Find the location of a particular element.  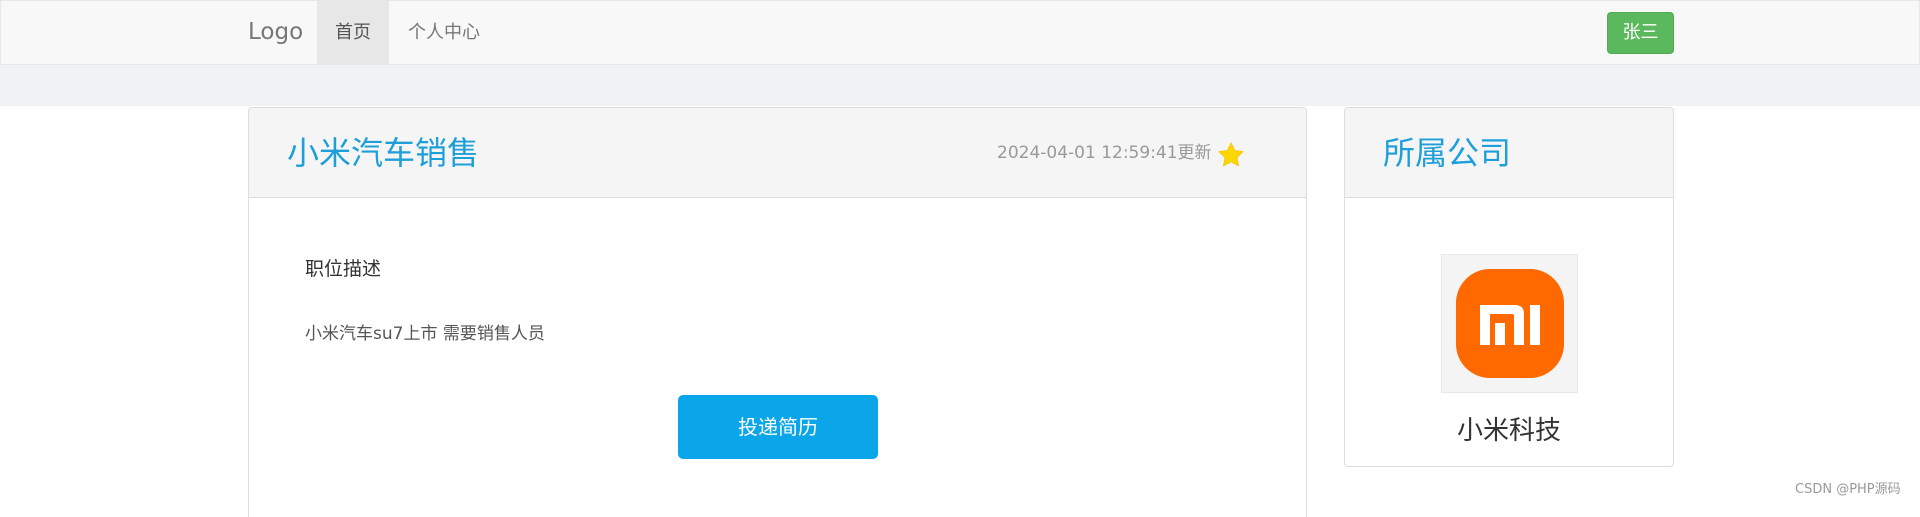

job-panel-heading: 小米汽车销售 2024-04-01 12:59:41更新 is located at coordinates (777, 153).